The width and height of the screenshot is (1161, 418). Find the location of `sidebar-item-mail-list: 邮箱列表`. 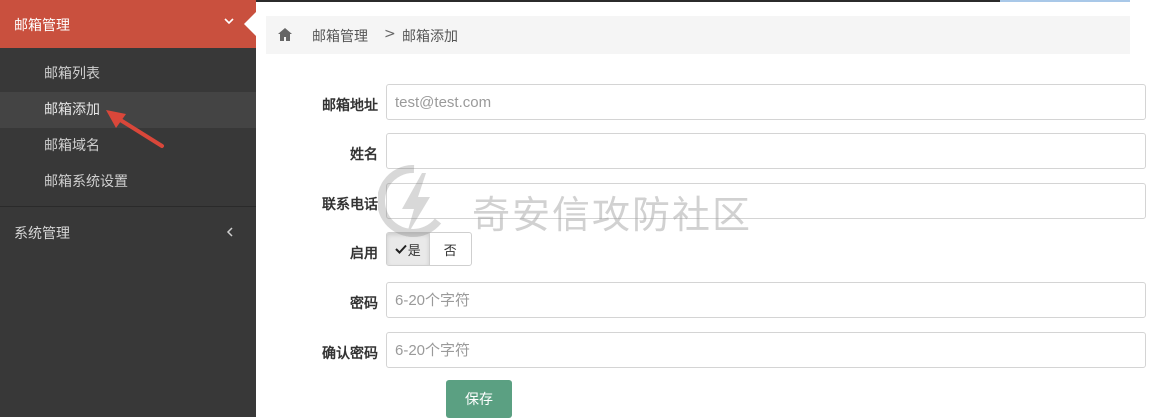

sidebar-item-mail-list: 邮箱列表 is located at coordinates (128, 74).